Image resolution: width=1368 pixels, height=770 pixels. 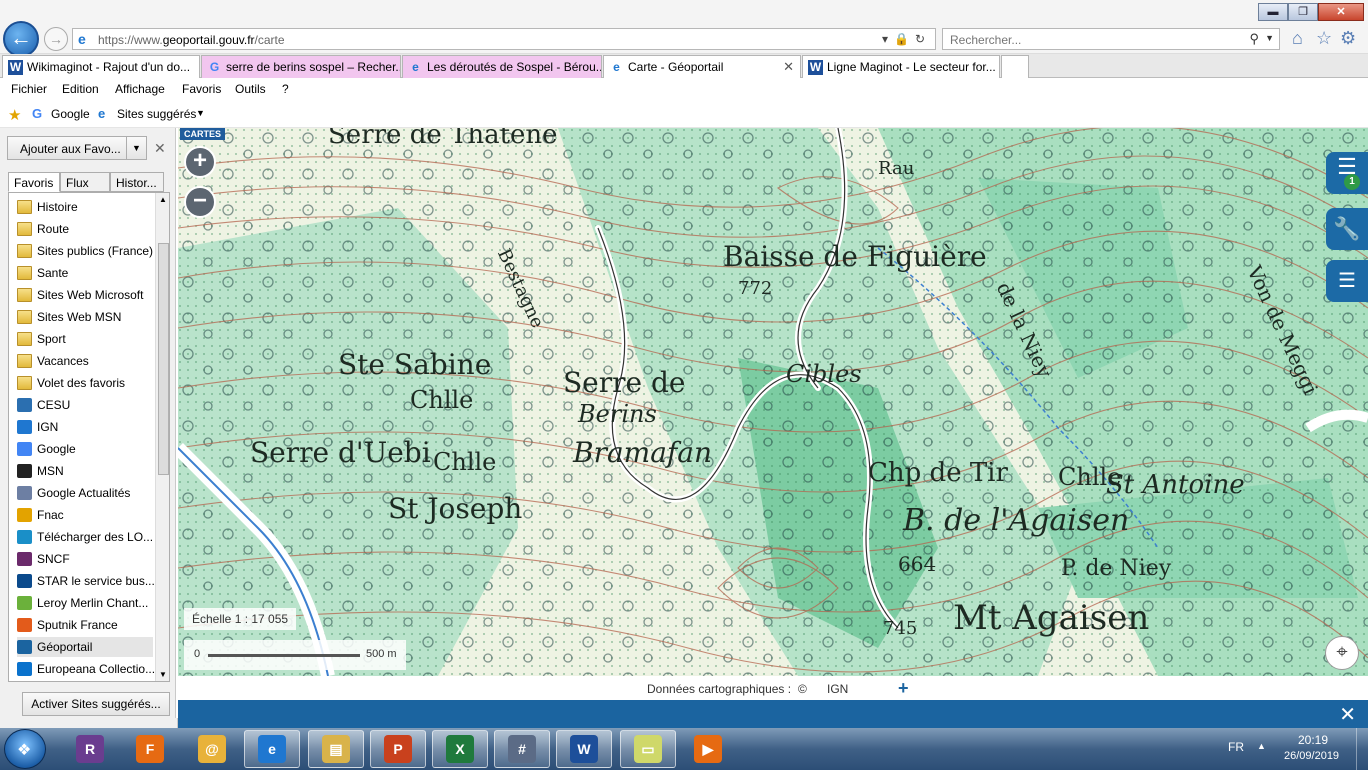 What do you see at coordinates (85, 182) in the screenshot?
I see `tab-flux: Flux` at bounding box center [85, 182].